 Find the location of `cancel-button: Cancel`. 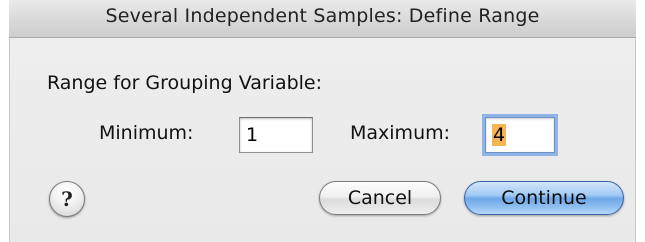

cancel-button: Cancel is located at coordinates (380, 198).